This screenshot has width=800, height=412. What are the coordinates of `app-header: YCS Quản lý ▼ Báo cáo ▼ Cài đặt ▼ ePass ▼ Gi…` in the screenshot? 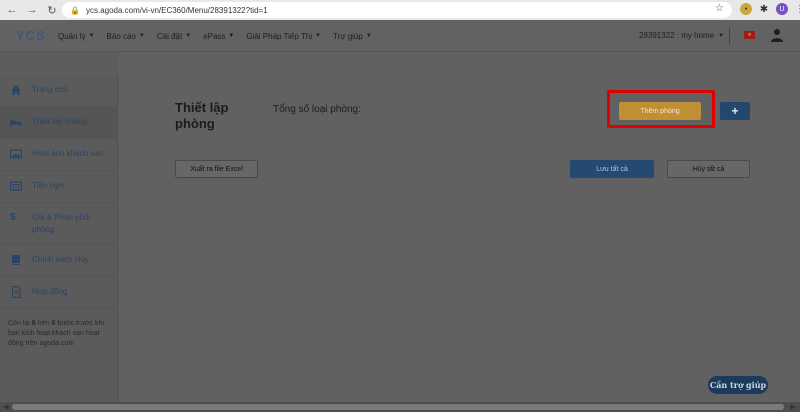 It's located at (400, 36).